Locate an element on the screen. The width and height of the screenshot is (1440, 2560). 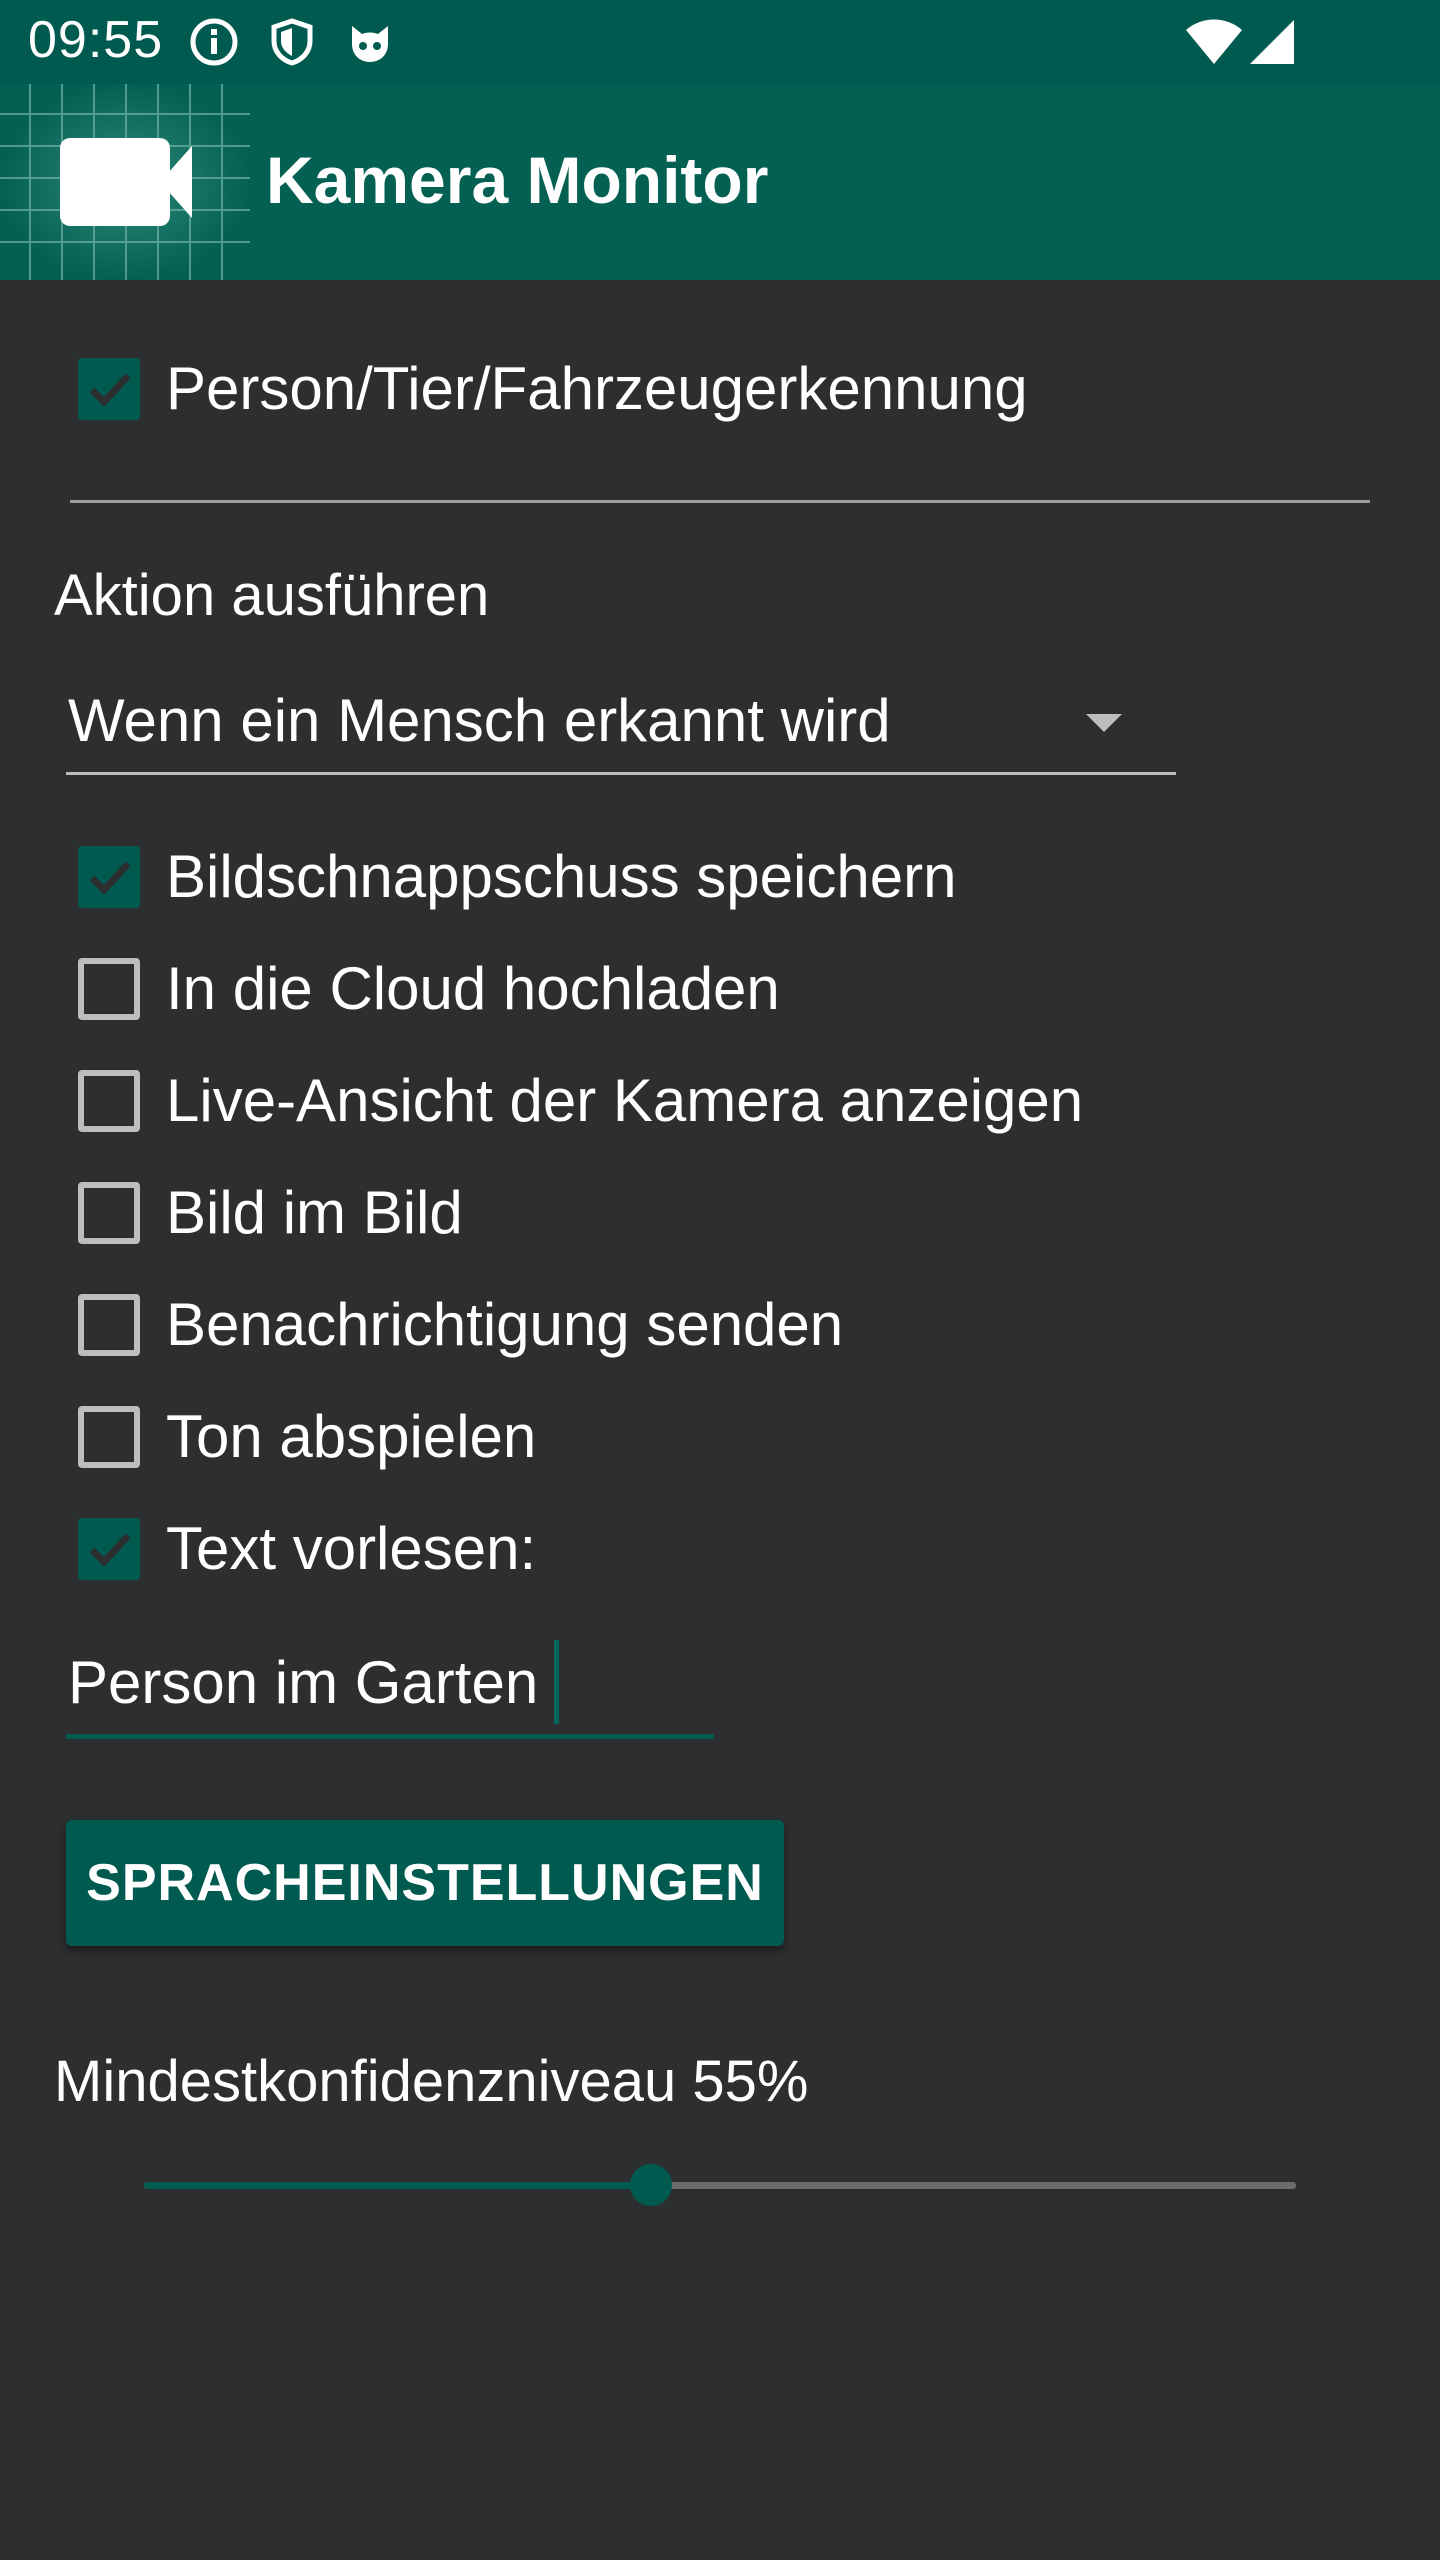
live-view-checkbox is located at coordinates (109, 1101).